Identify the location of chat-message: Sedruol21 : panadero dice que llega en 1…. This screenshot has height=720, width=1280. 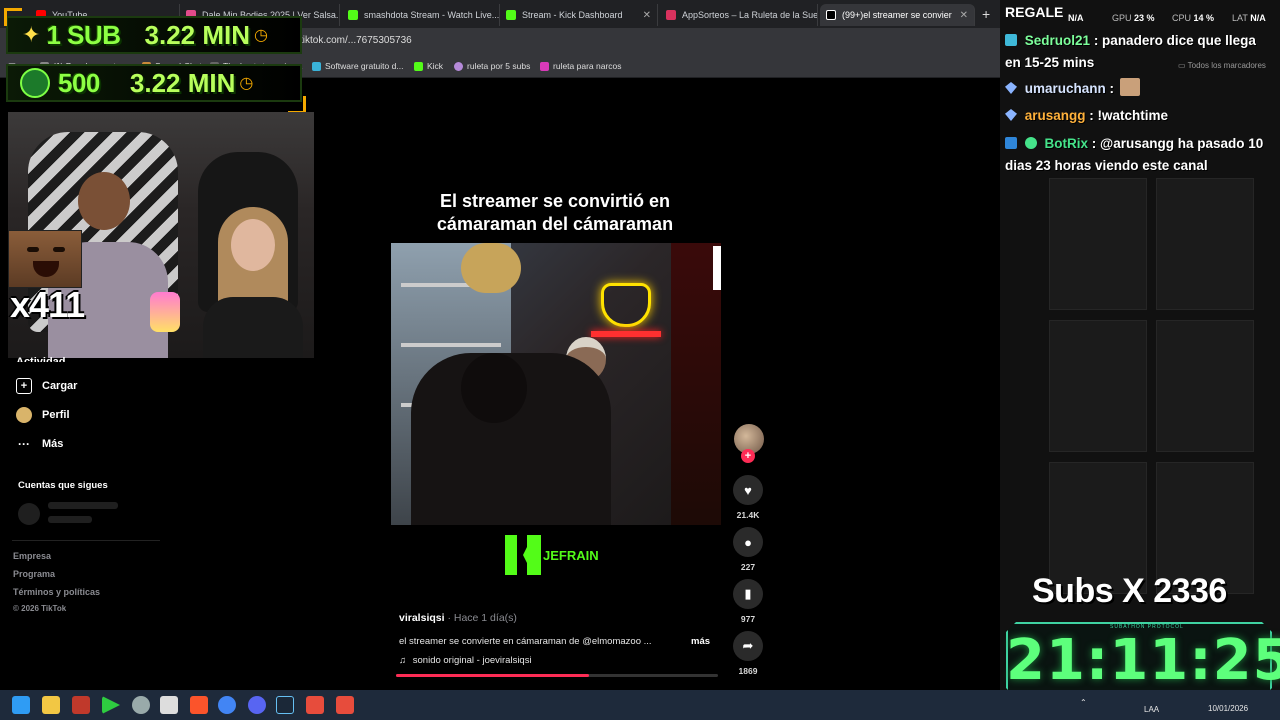
(1130, 51).